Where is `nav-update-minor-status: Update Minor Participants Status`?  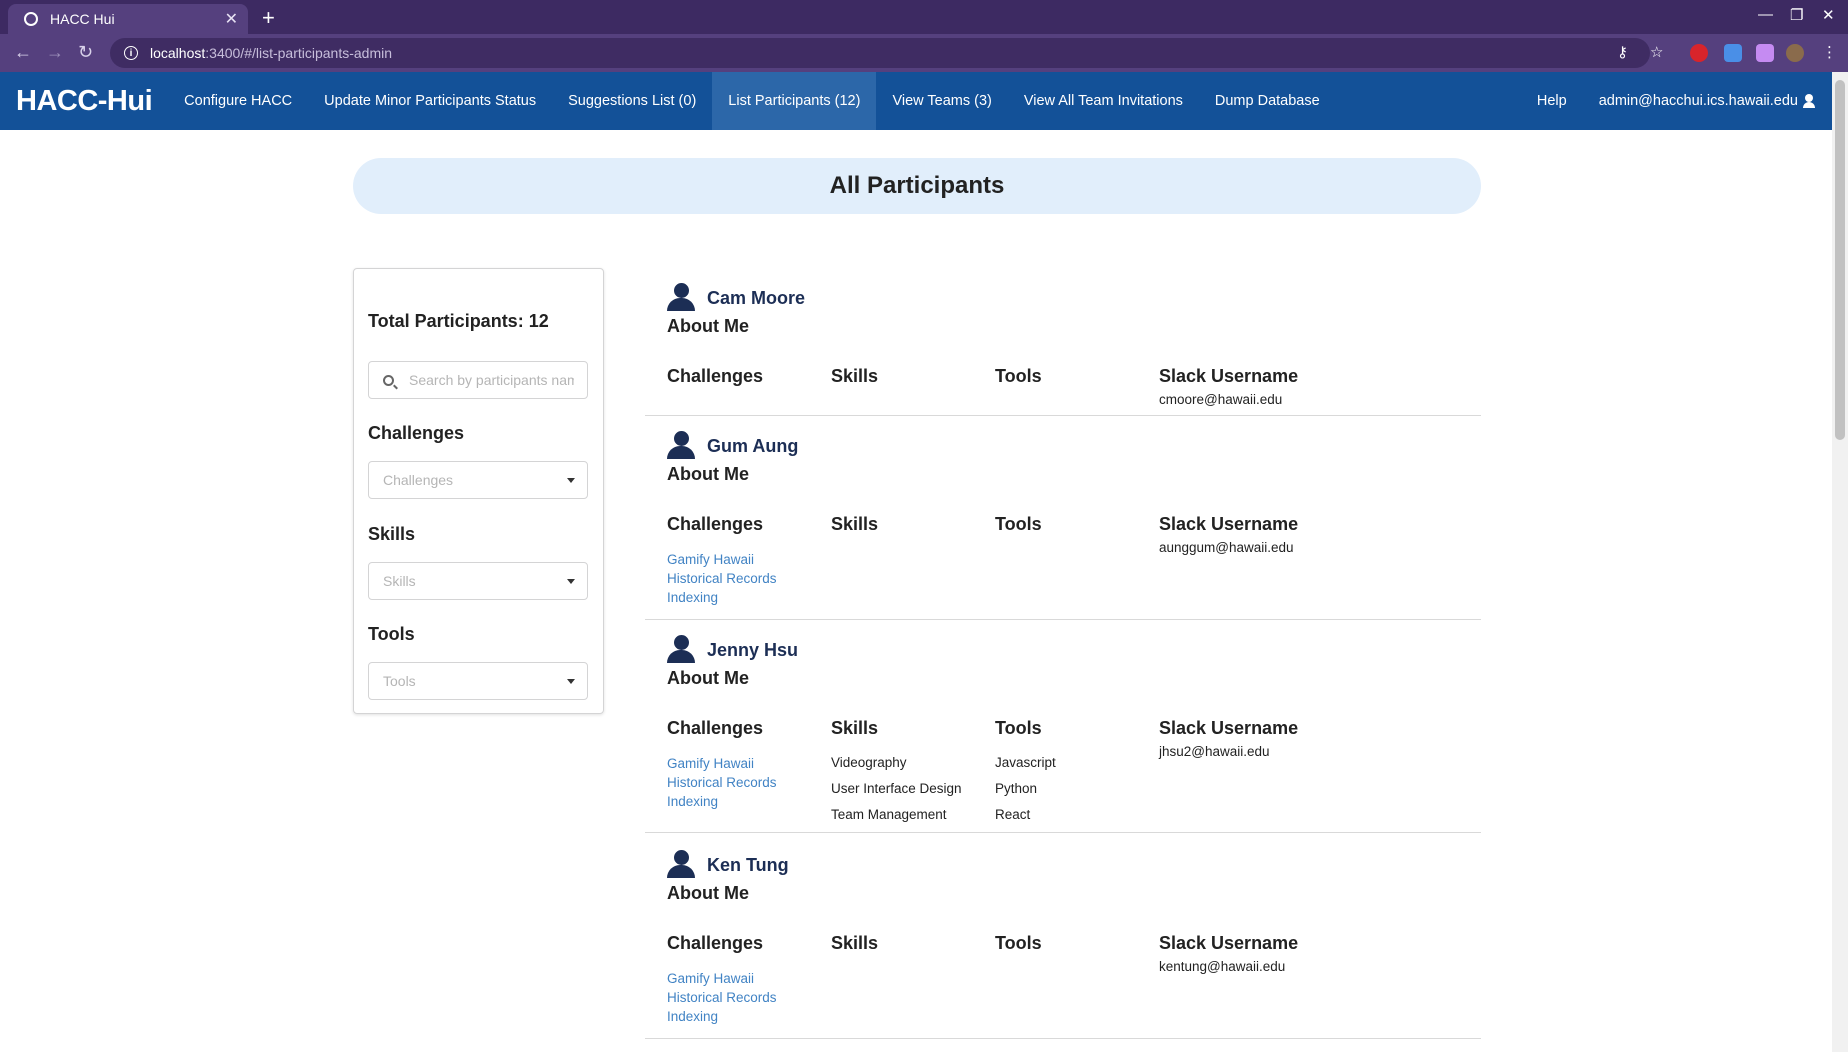
nav-update-minor-status: Update Minor Participants Status is located at coordinates (430, 101).